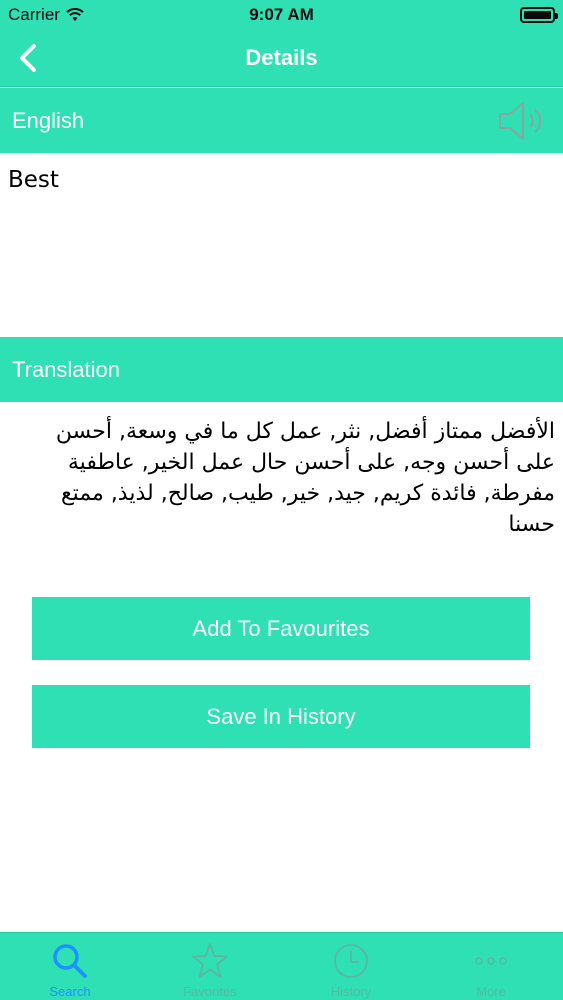  I want to click on clock-icon, so click(351, 961).